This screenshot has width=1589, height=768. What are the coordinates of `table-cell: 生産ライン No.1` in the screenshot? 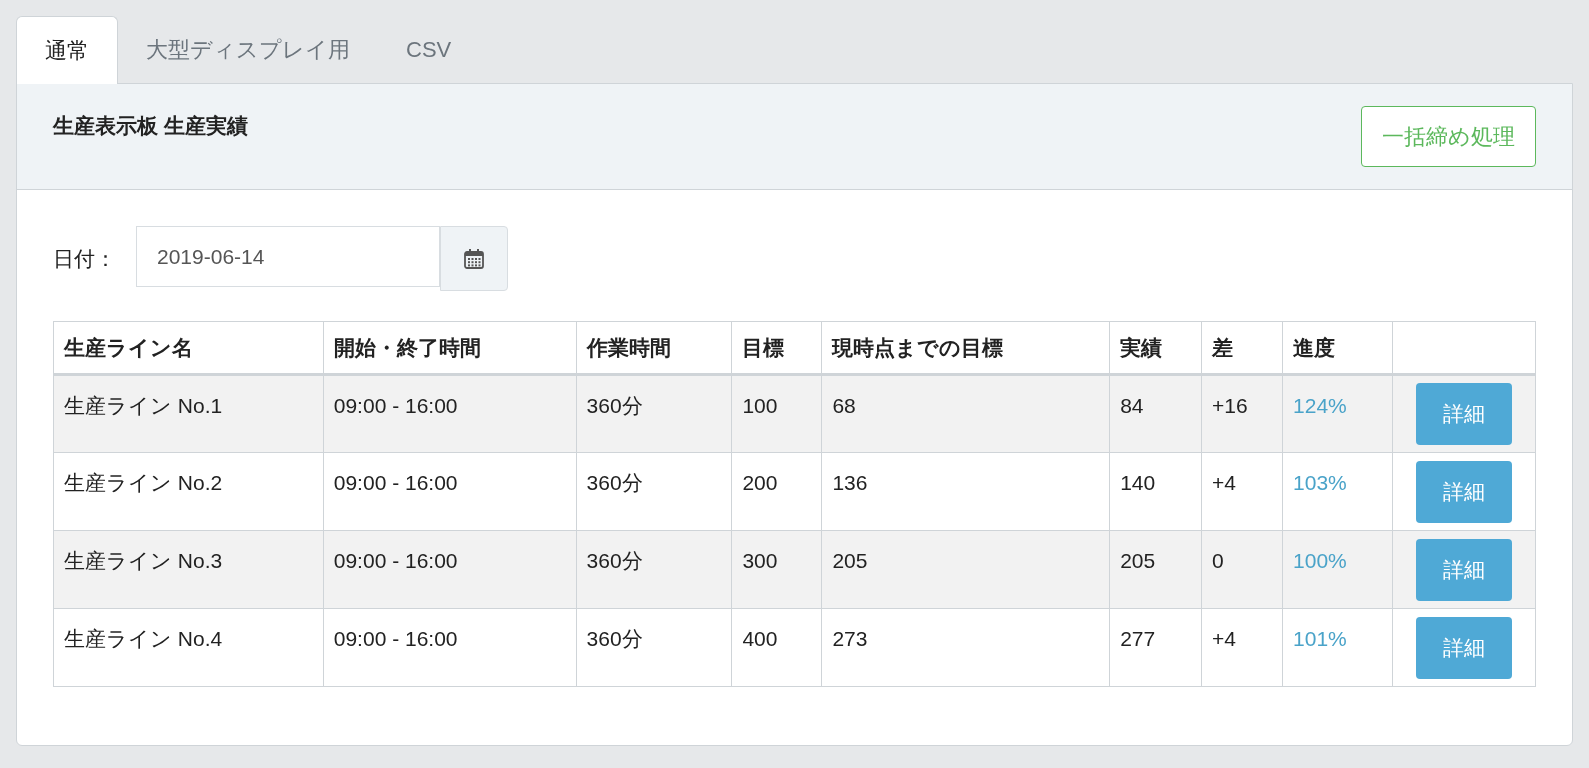 It's located at (188, 413).